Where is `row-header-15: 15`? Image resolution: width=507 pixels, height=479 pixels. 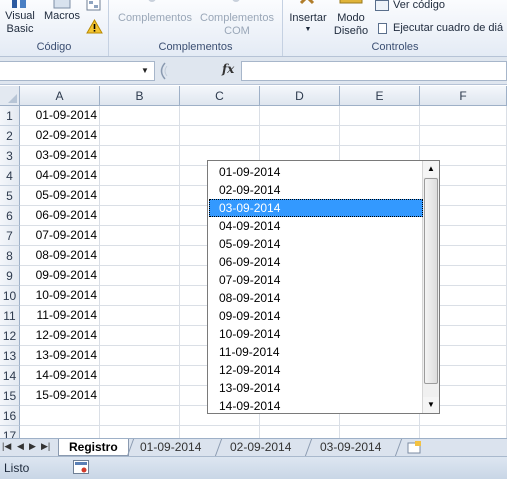
row-header-15: 15 is located at coordinates (10, 396).